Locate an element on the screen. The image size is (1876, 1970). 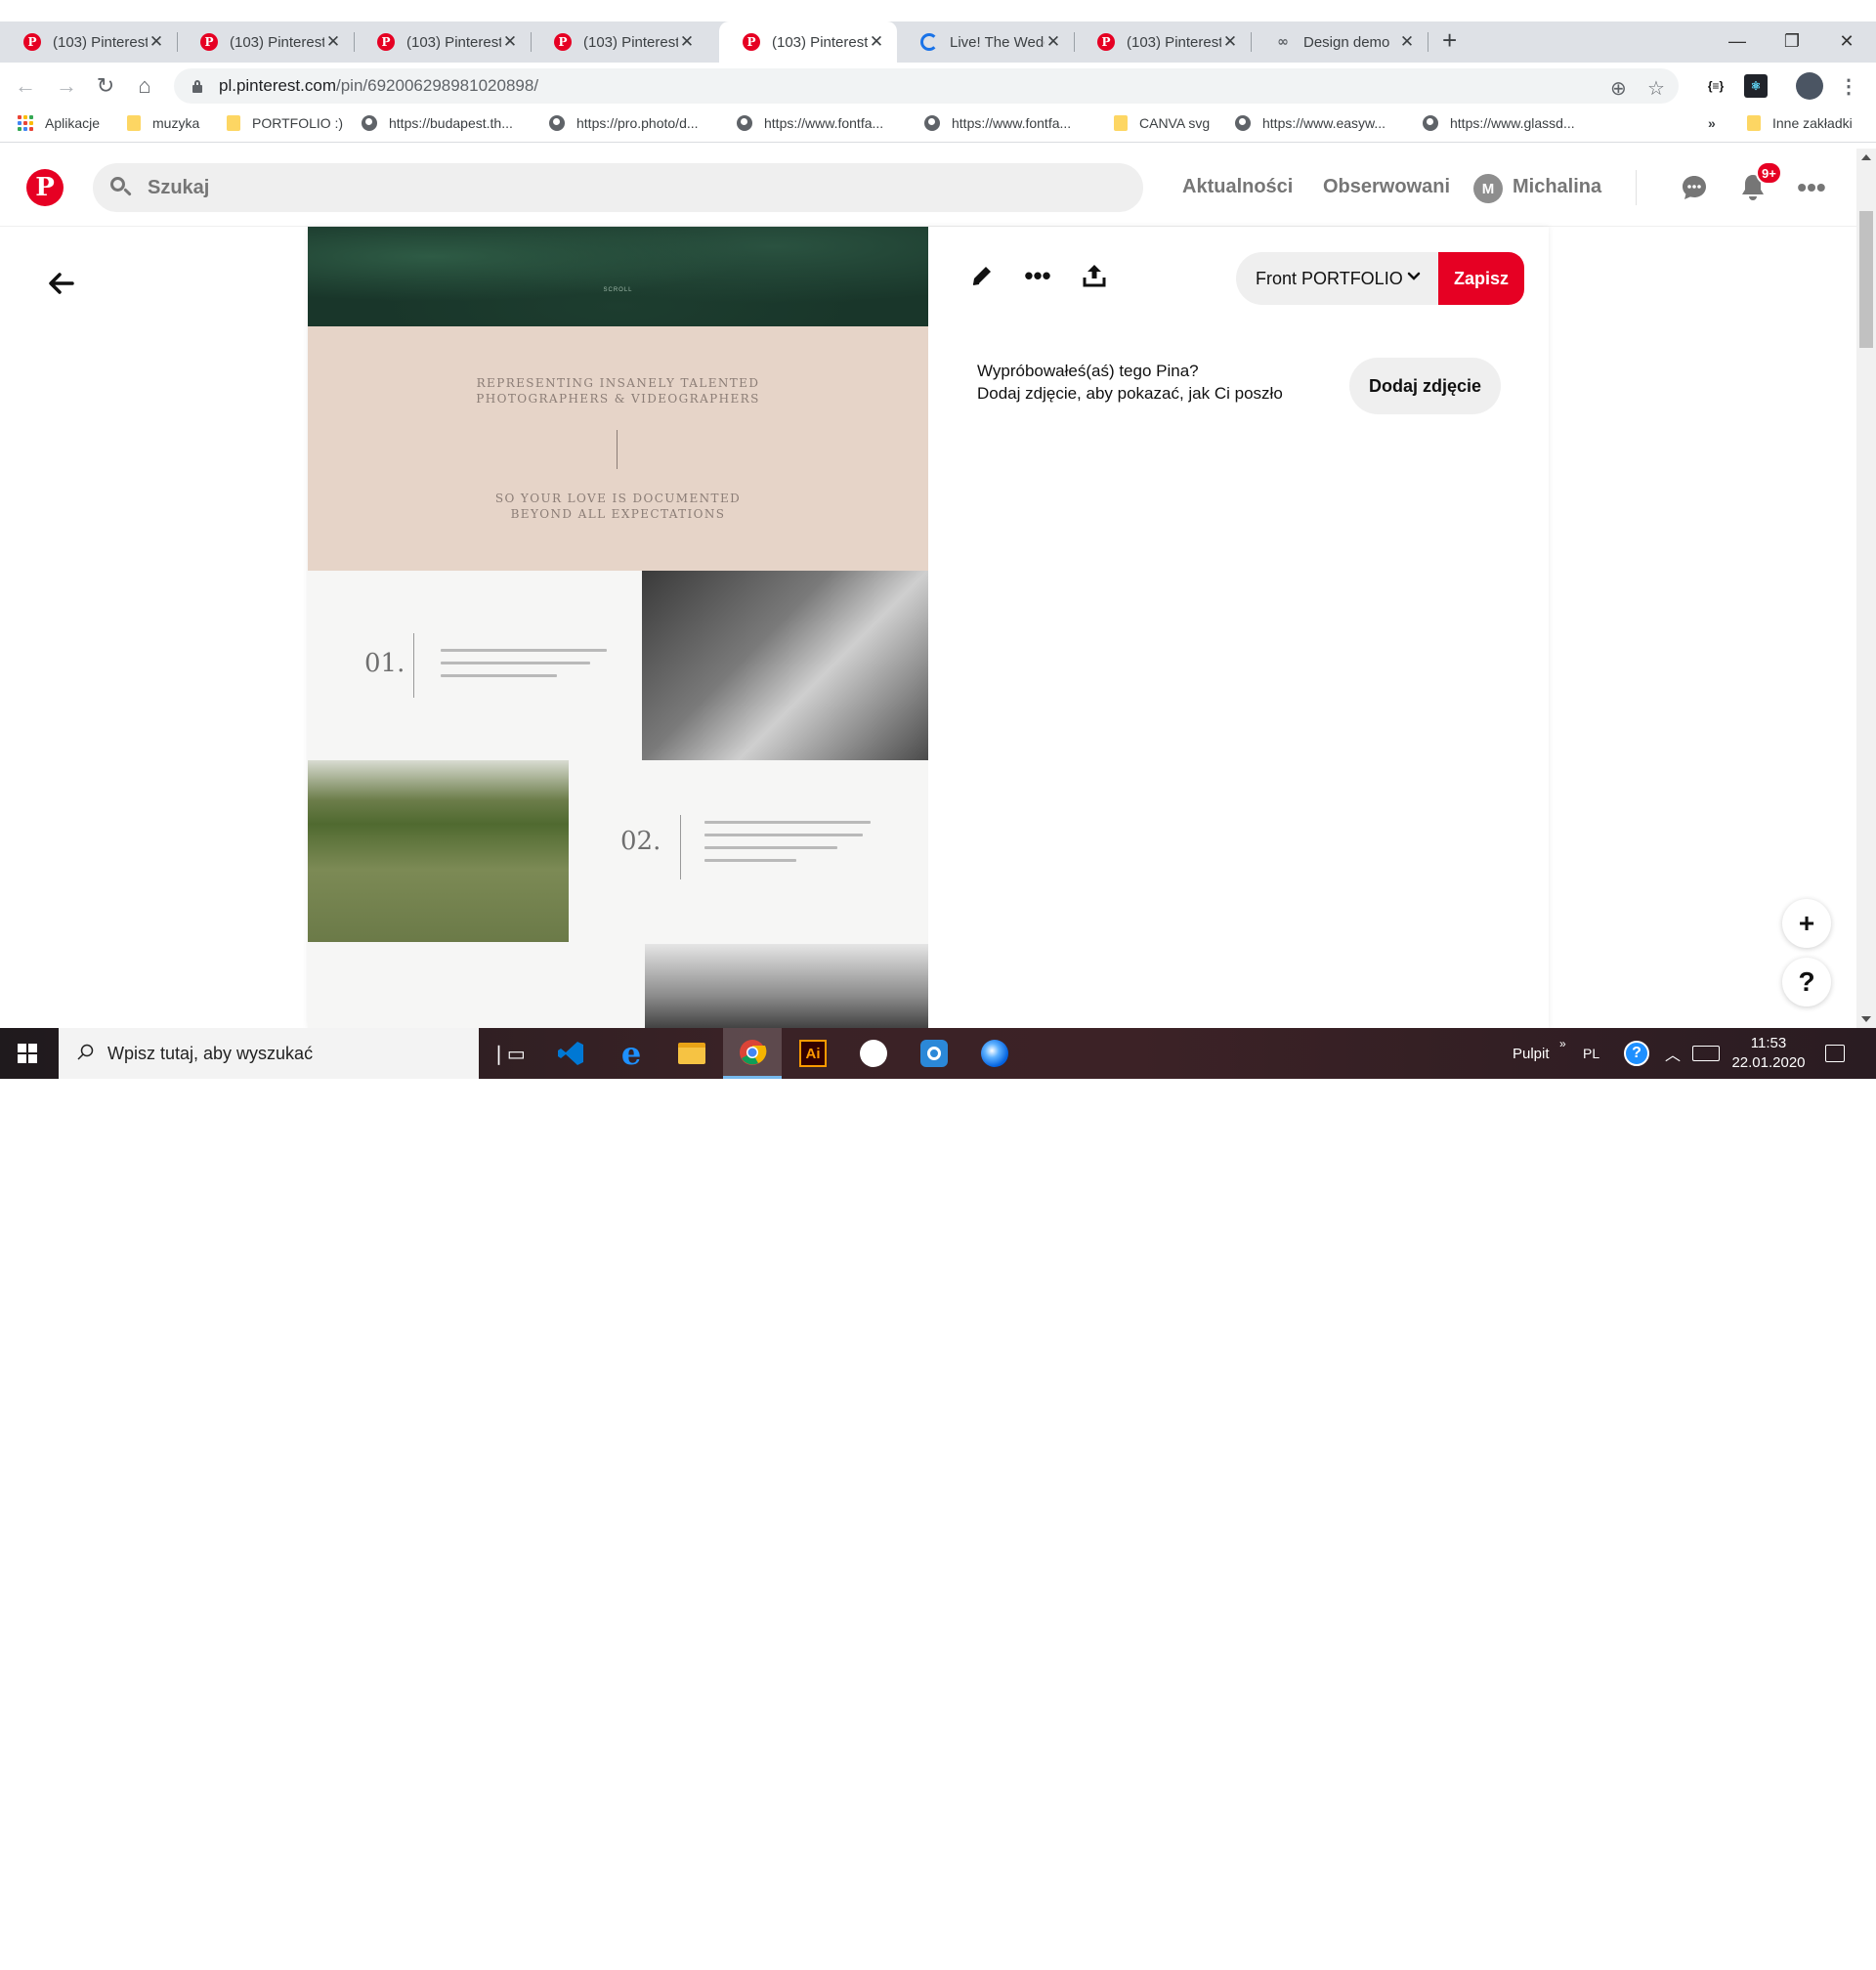
action-center-icon is located at coordinates (1835, 1053).